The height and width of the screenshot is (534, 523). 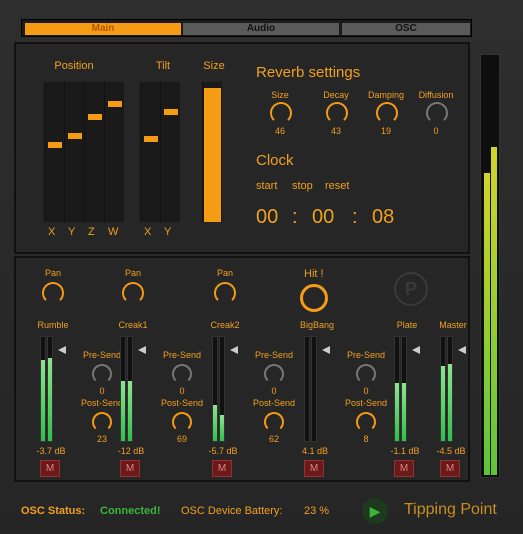 What do you see at coordinates (170, 152) in the screenshot?
I see `tilt-slider-y` at bounding box center [170, 152].